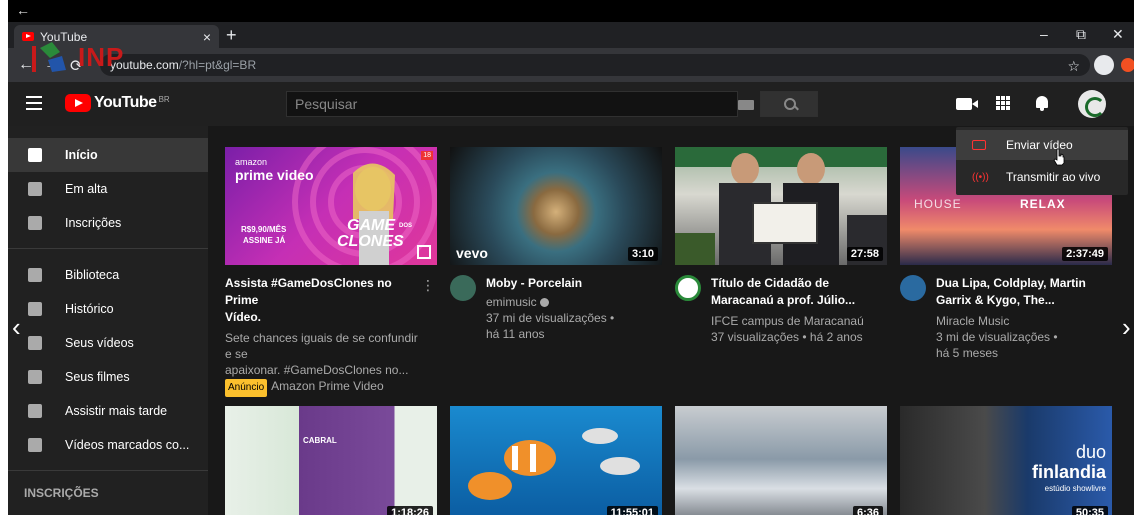 The height and width of the screenshot is (515, 1134). What do you see at coordinates (108, 155) in the screenshot?
I see `sidebar-item-inicio: Início` at bounding box center [108, 155].